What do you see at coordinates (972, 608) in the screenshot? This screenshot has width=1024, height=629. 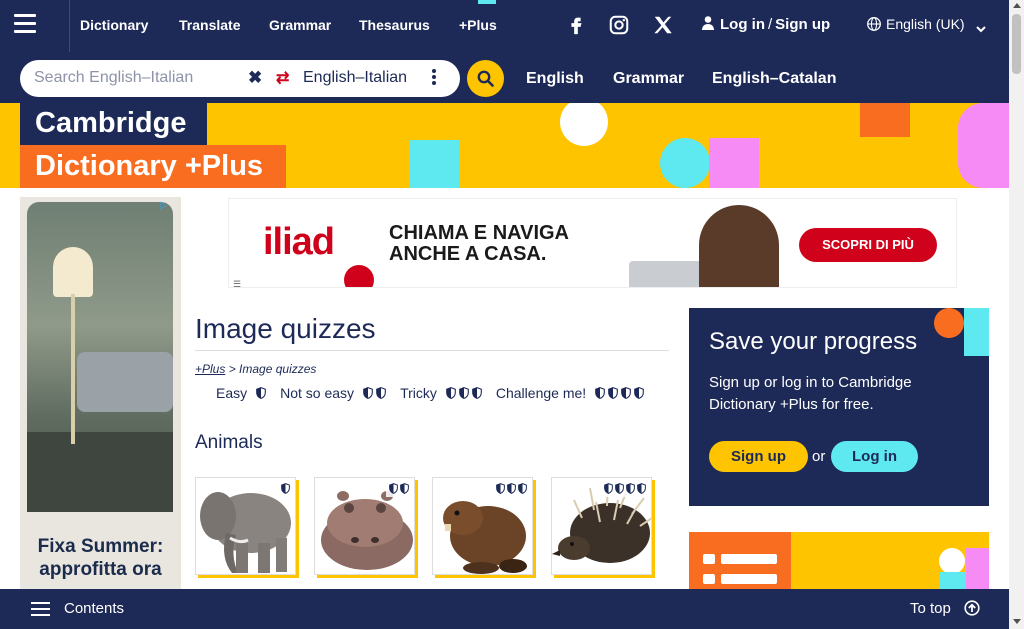 I see `arrow-up-circle-icon` at bounding box center [972, 608].